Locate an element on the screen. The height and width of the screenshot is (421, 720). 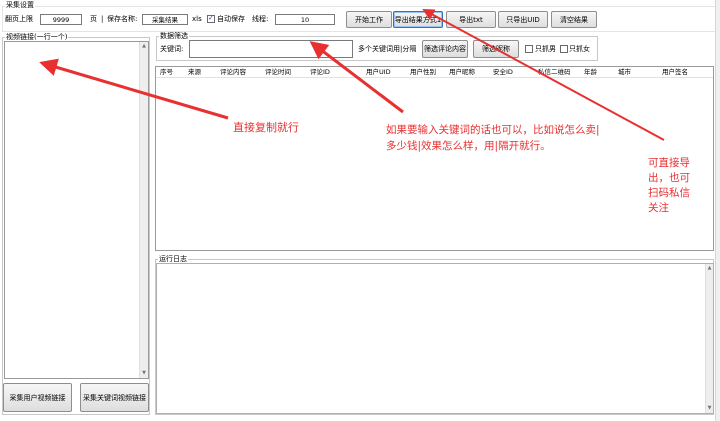
export-mode-button: 导出结果方式1 is located at coordinates (418, 19).